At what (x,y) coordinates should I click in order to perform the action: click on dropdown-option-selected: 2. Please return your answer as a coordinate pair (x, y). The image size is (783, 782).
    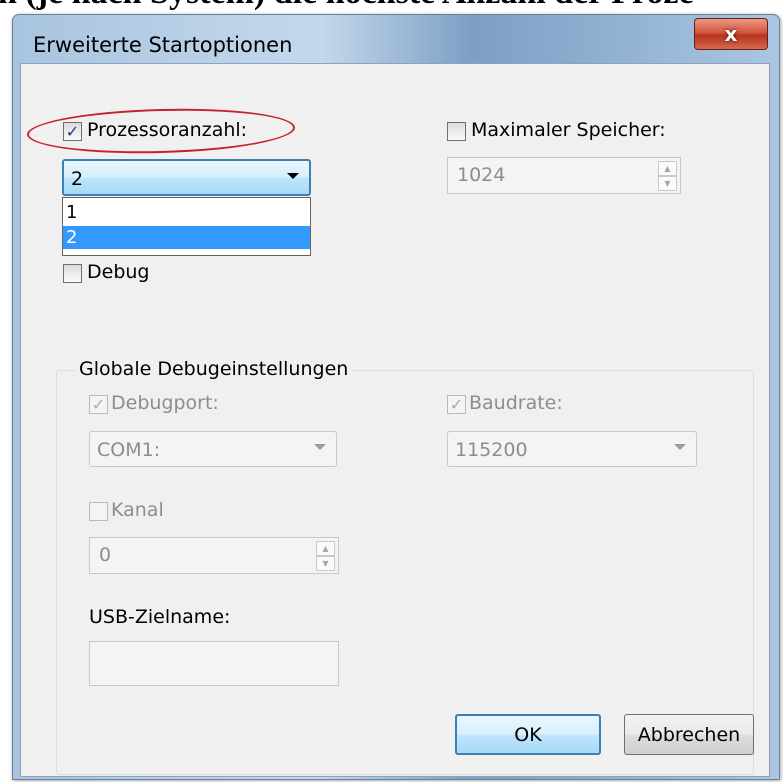
    Looking at the image, I should click on (186, 237).